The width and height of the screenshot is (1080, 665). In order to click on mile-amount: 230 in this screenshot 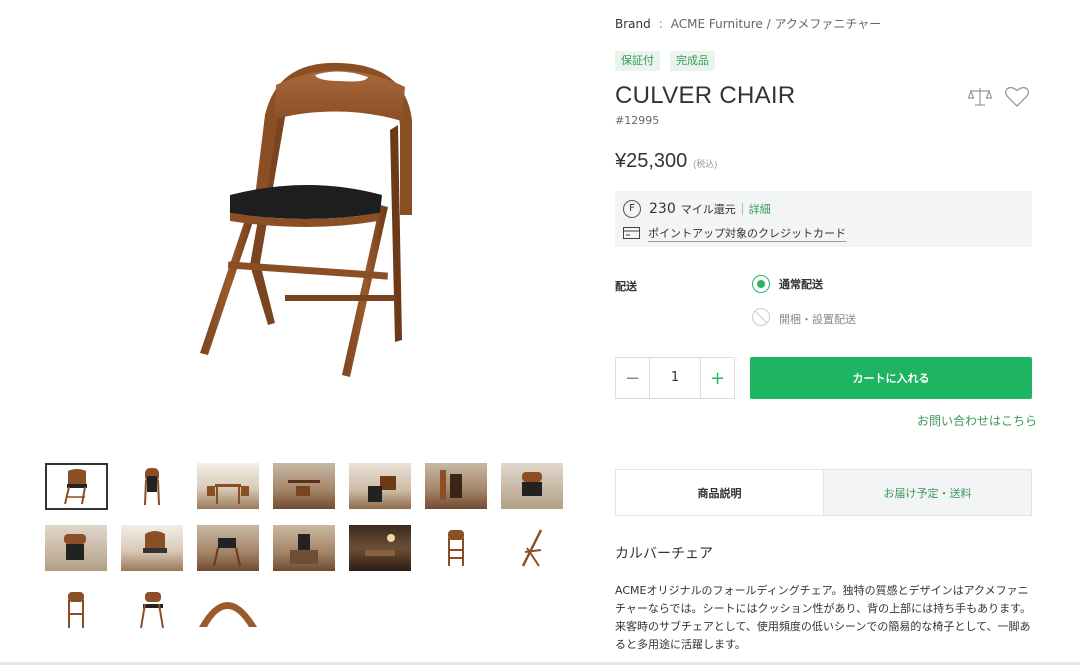, I will do `click(662, 209)`.